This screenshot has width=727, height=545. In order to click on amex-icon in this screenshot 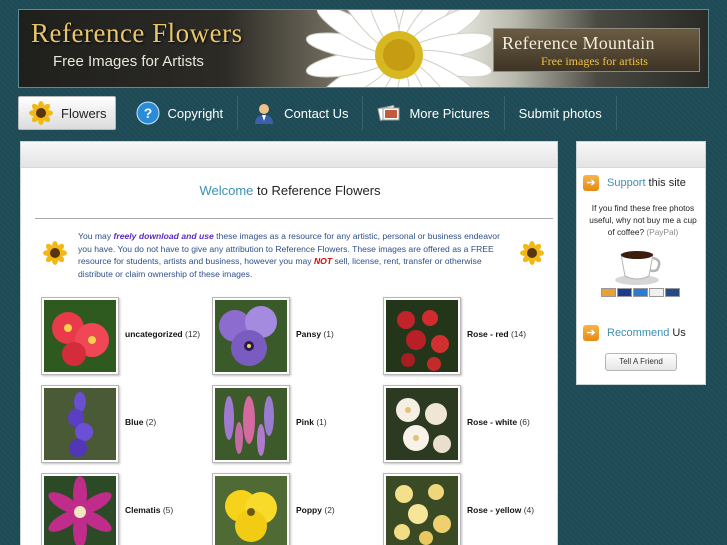, I will do `click(640, 292)`.